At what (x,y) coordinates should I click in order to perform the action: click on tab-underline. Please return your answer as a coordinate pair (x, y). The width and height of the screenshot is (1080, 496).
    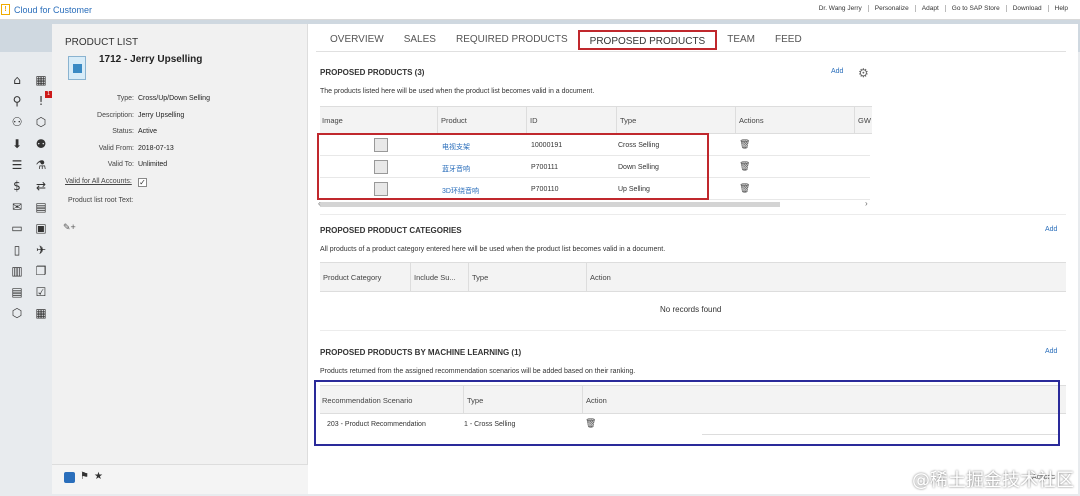
    Looking at the image, I should click on (691, 51).